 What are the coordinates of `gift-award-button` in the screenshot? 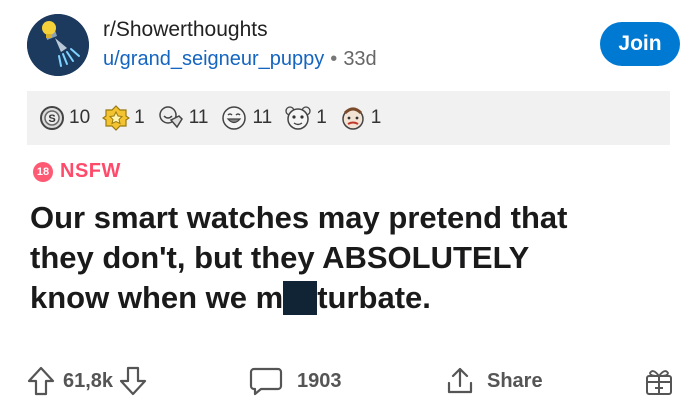 It's located at (659, 381).